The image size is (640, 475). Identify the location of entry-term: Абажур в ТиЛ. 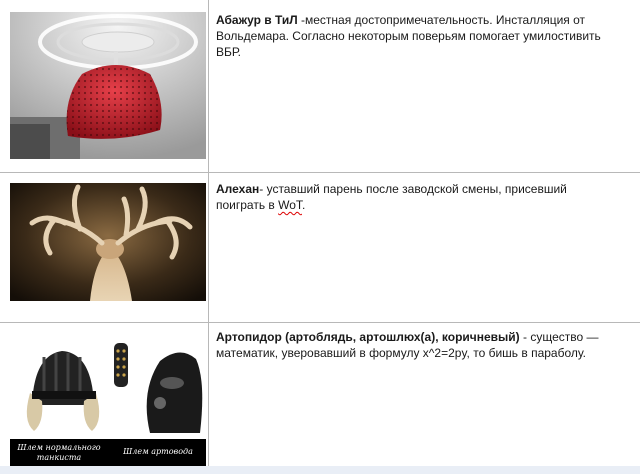
(257, 20).